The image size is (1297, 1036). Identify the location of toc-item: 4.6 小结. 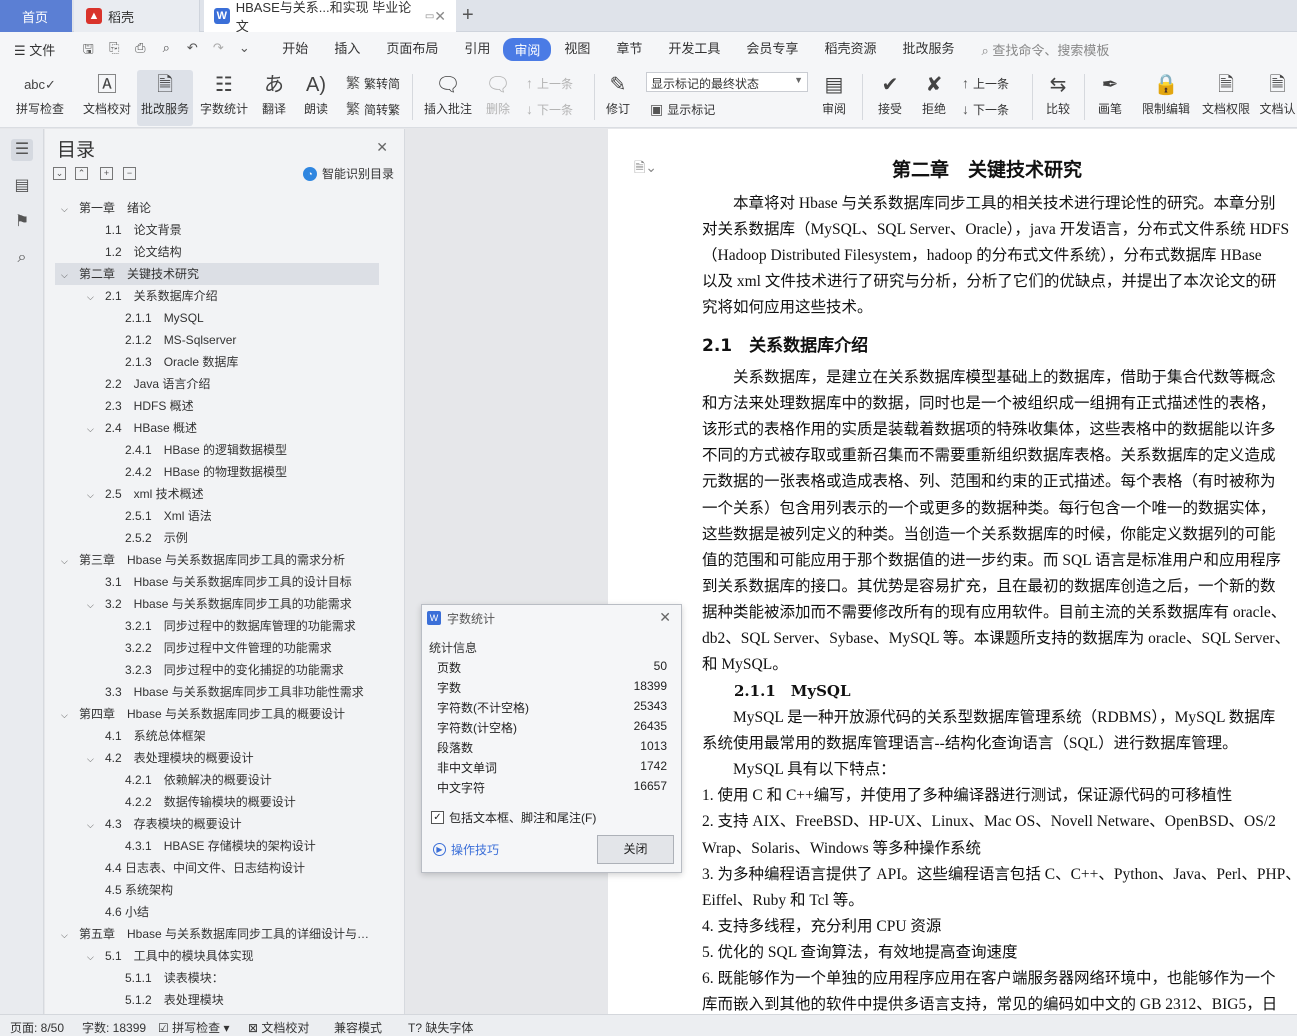
(217, 912).